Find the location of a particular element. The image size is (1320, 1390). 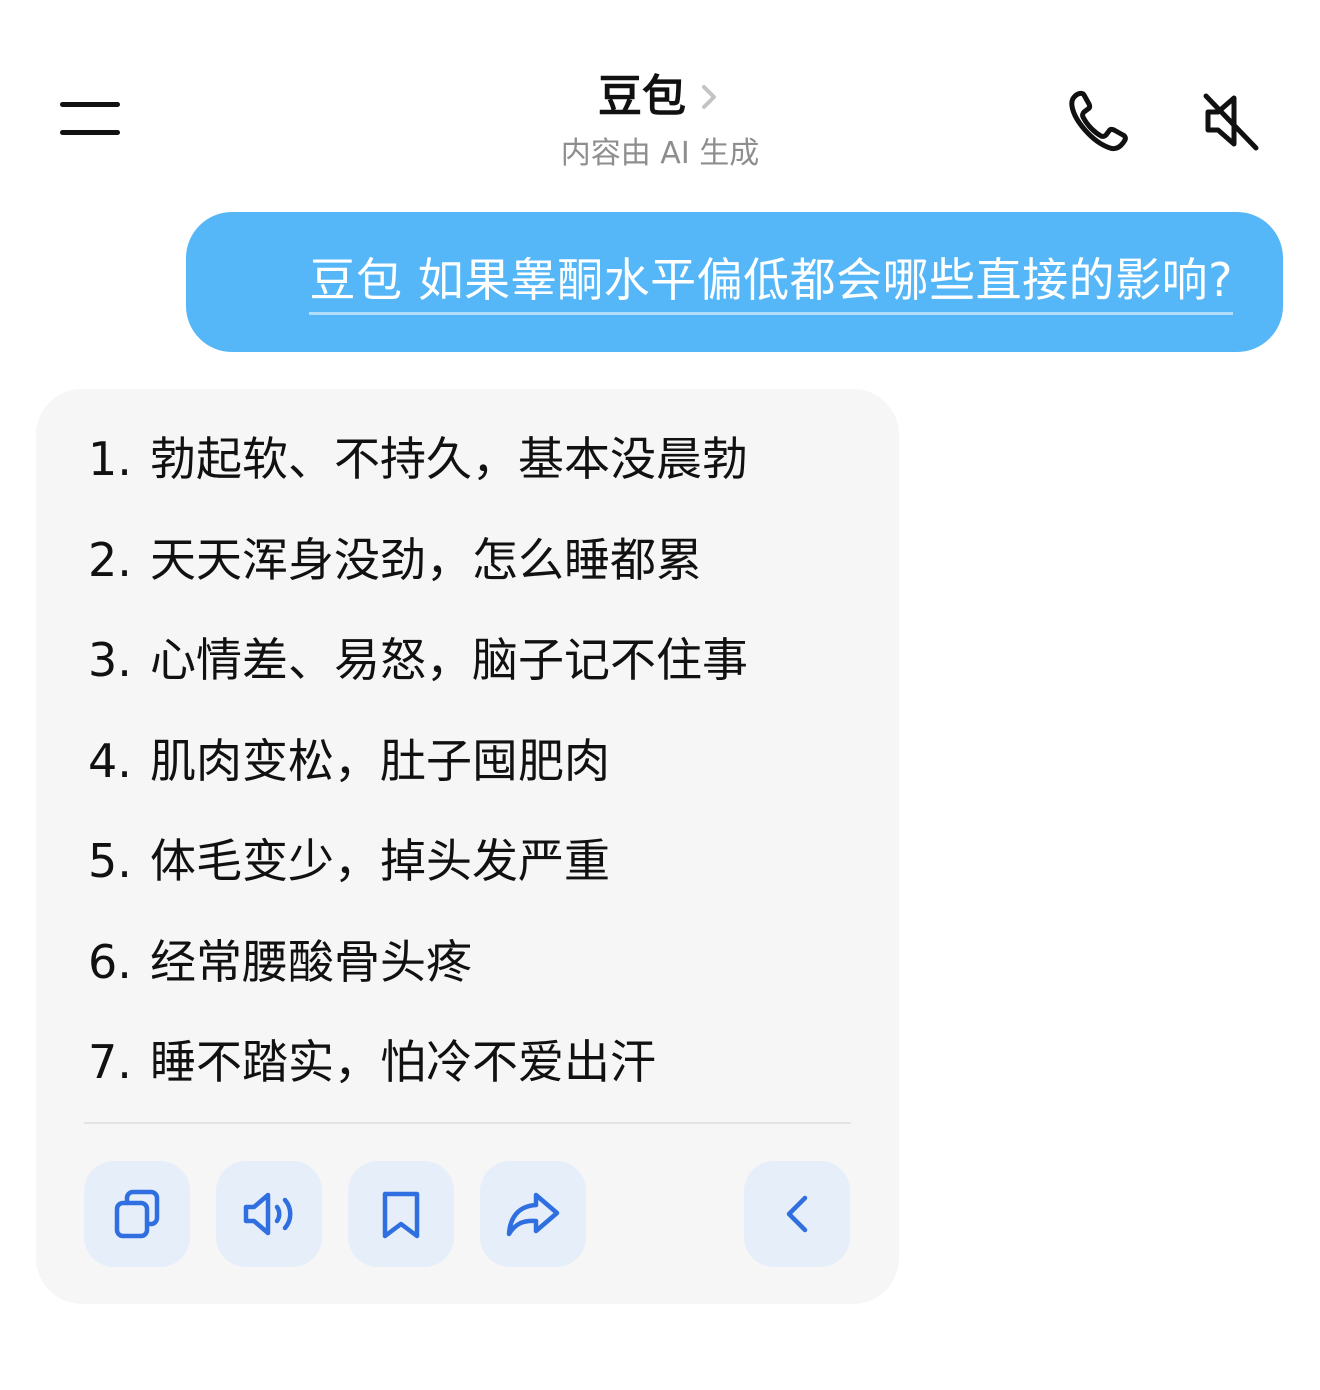

bookmark-button is located at coordinates (401, 1214).